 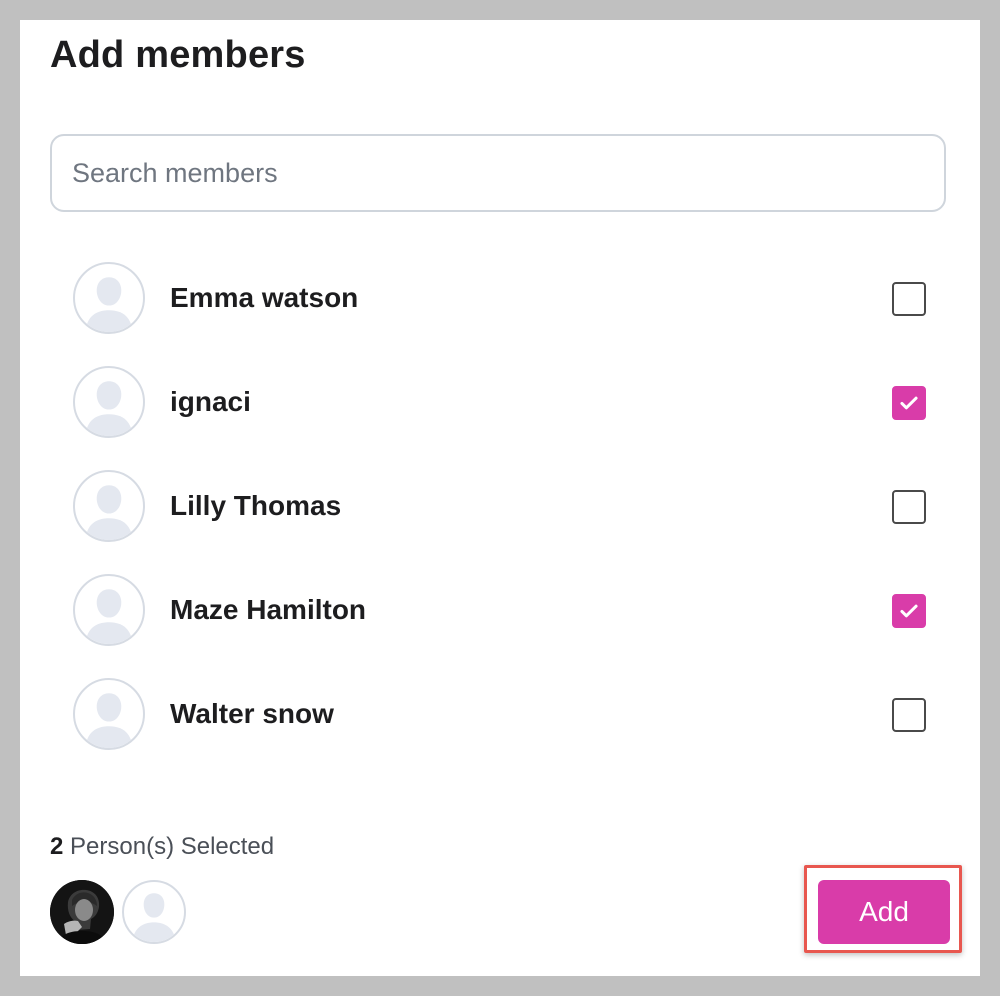 What do you see at coordinates (210, 401) in the screenshot?
I see `member-name: ignaci` at bounding box center [210, 401].